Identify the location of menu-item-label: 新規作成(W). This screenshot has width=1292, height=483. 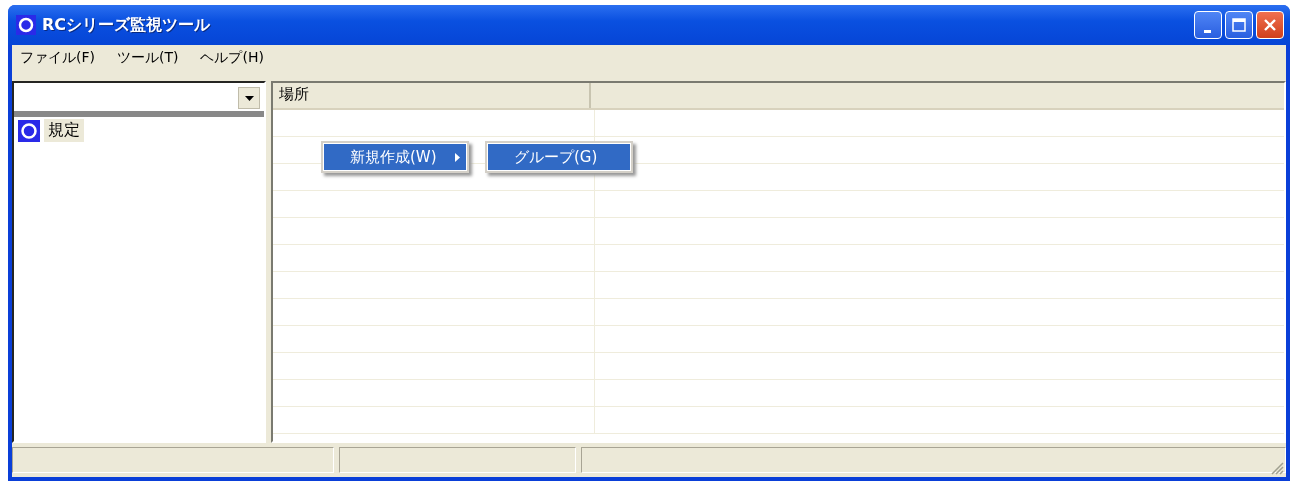
(393, 157).